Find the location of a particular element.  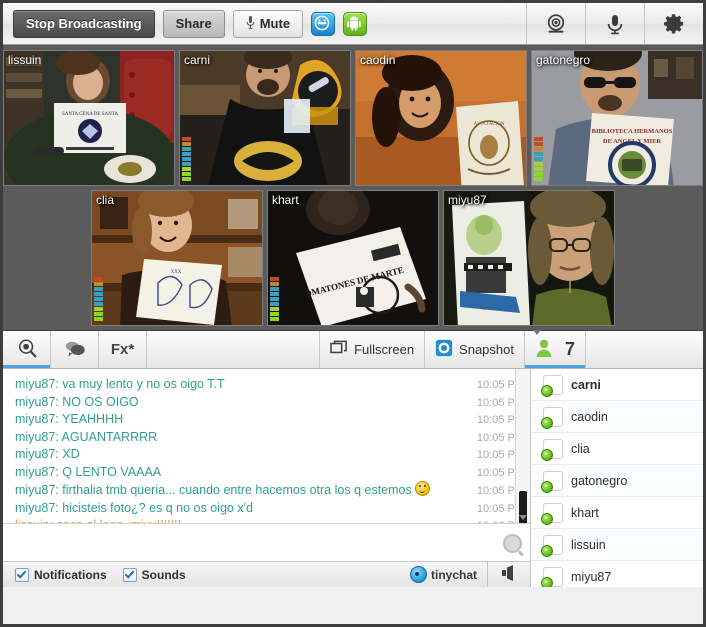

user-list-item: clia is located at coordinates (617, 449).